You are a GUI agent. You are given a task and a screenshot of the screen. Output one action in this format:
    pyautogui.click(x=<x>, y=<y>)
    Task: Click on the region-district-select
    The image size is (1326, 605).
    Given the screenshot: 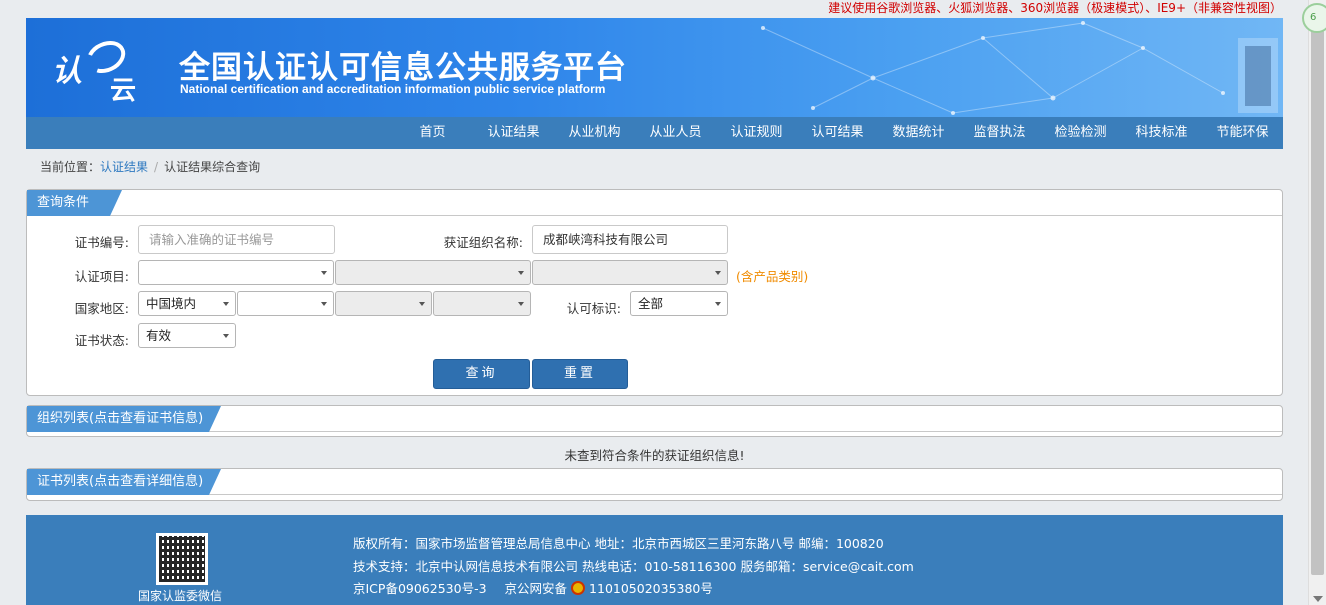 What is the action you would take?
    pyautogui.click(x=482, y=303)
    